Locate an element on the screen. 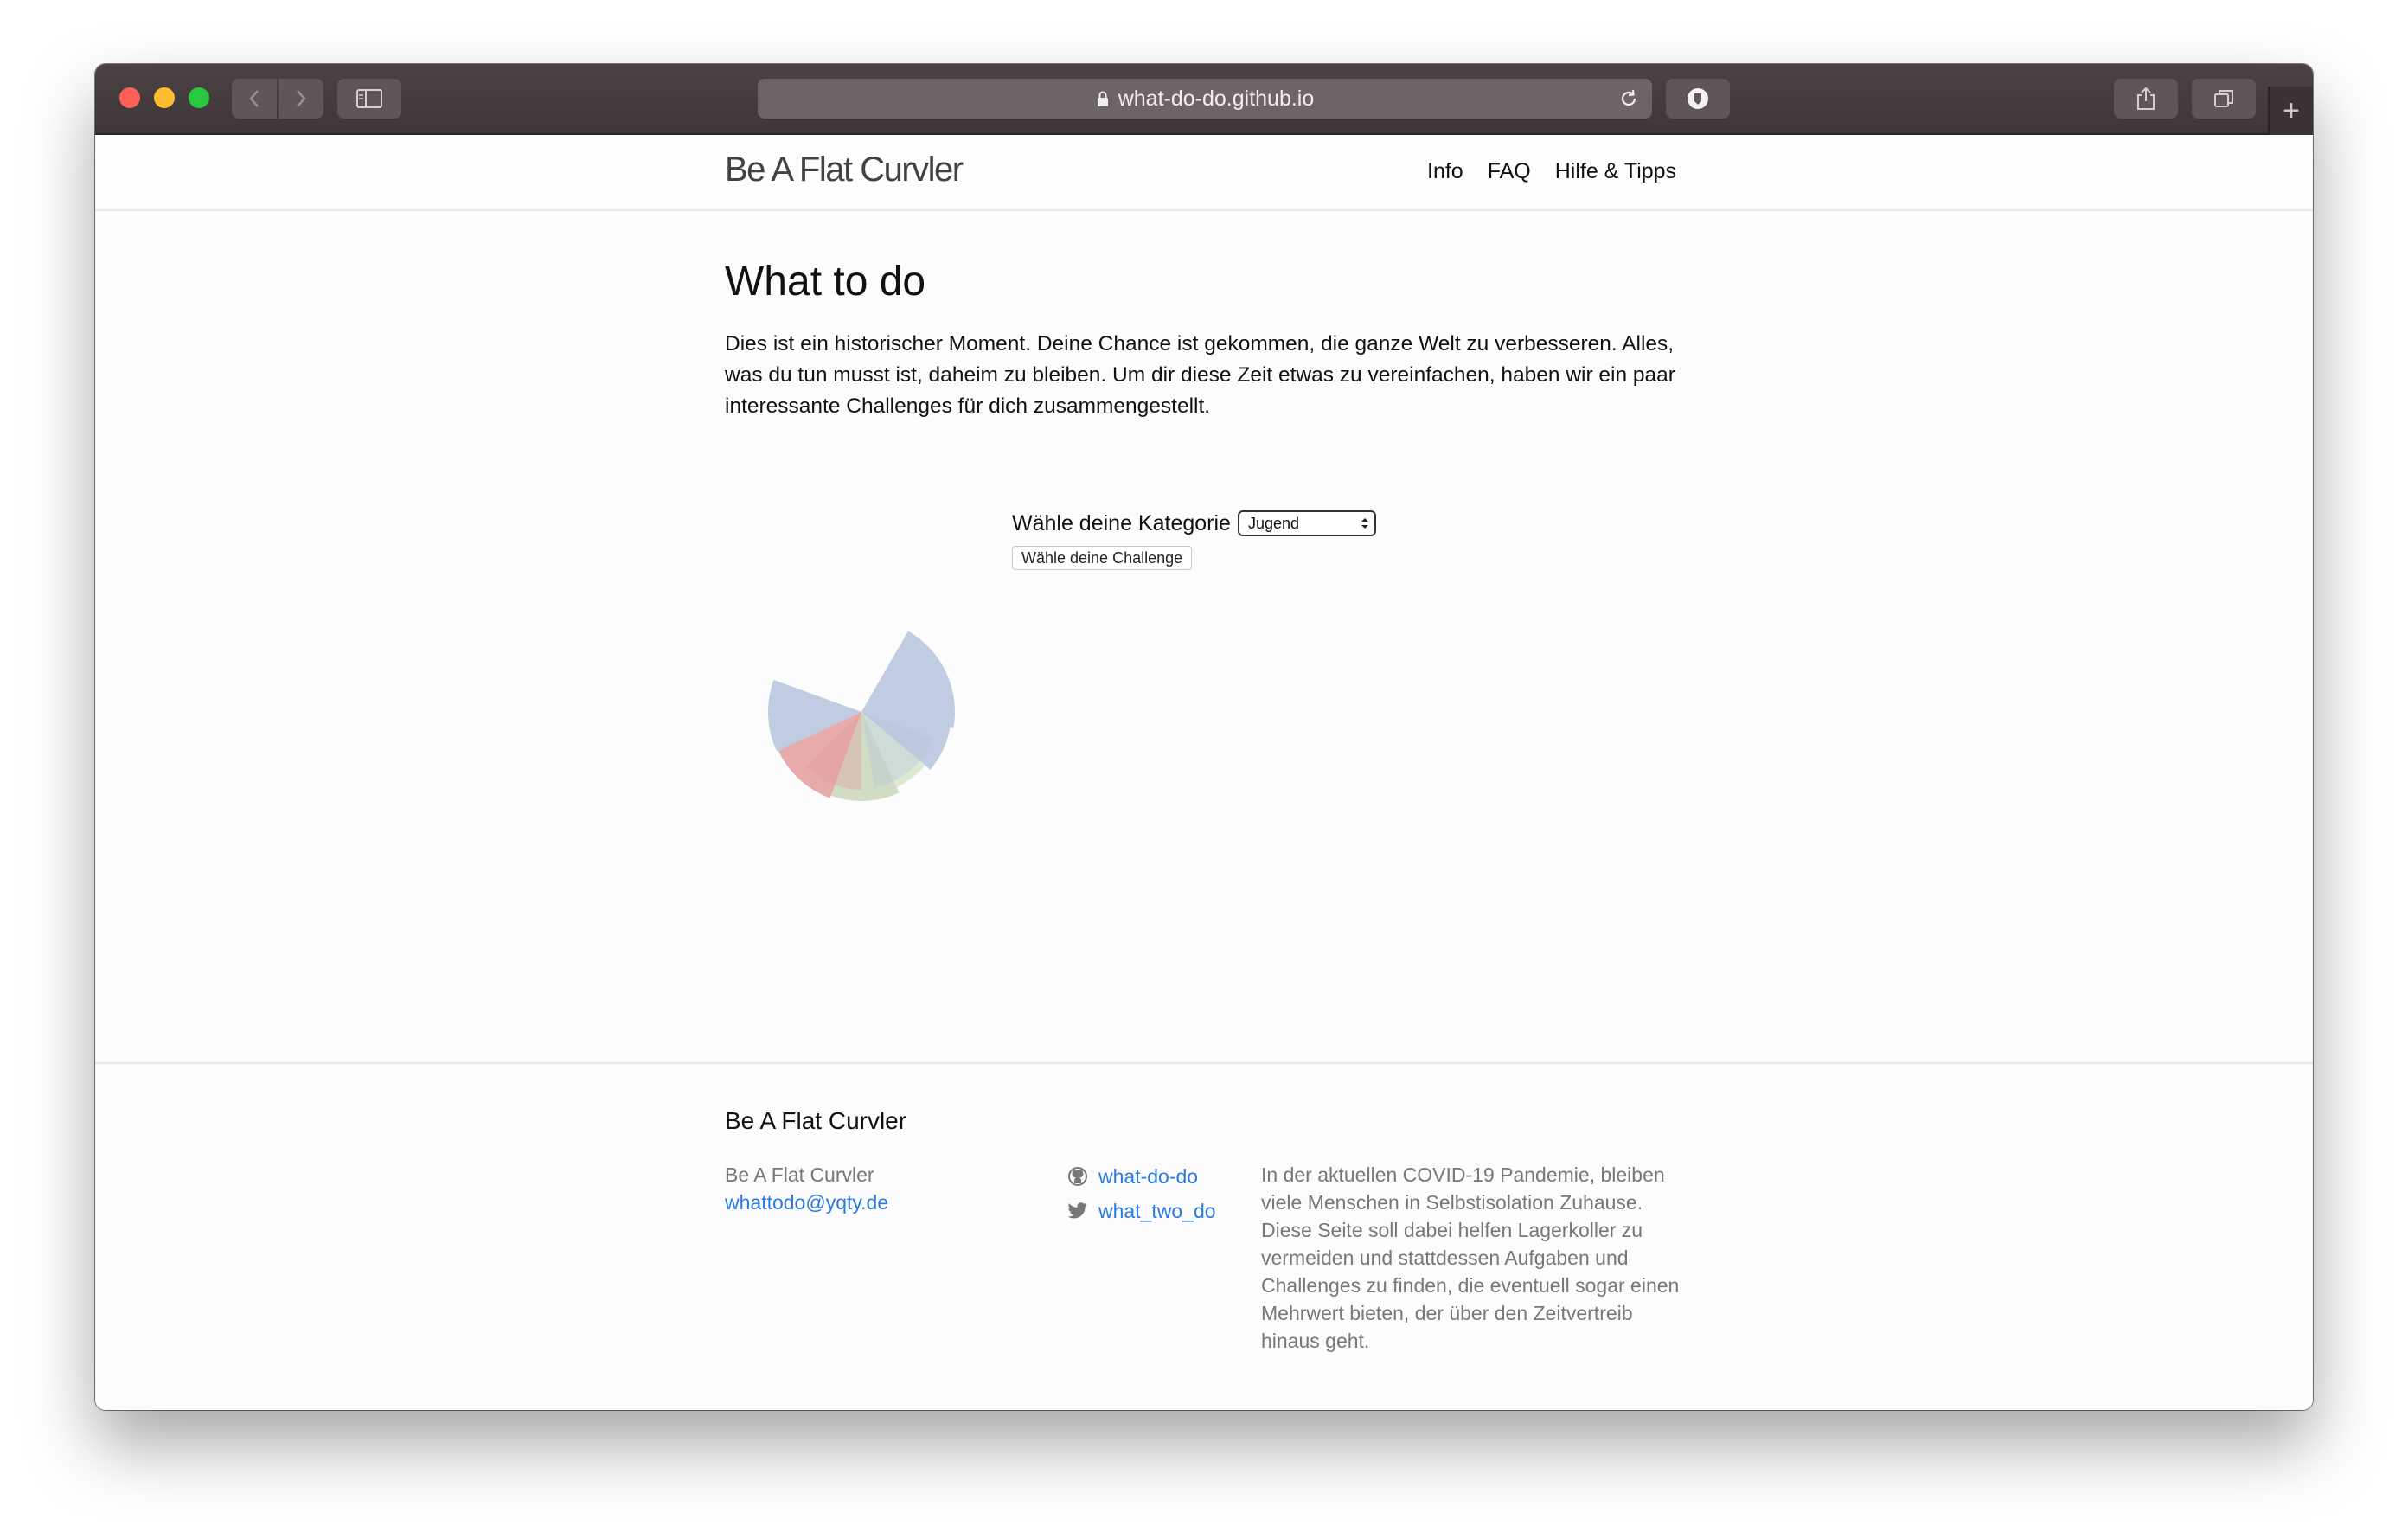 The height and width of the screenshot is (1538, 2408). shield-icon is located at coordinates (1698, 99).